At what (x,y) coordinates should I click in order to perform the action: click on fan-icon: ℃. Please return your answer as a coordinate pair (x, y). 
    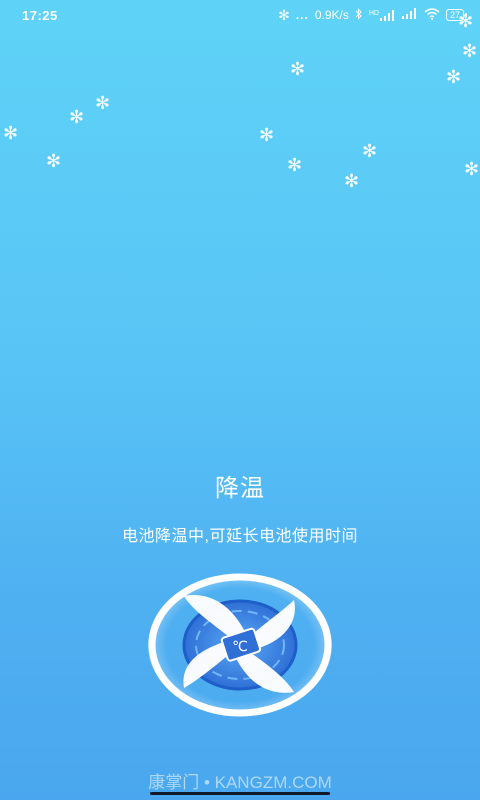
    Looking at the image, I should click on (240, 645).